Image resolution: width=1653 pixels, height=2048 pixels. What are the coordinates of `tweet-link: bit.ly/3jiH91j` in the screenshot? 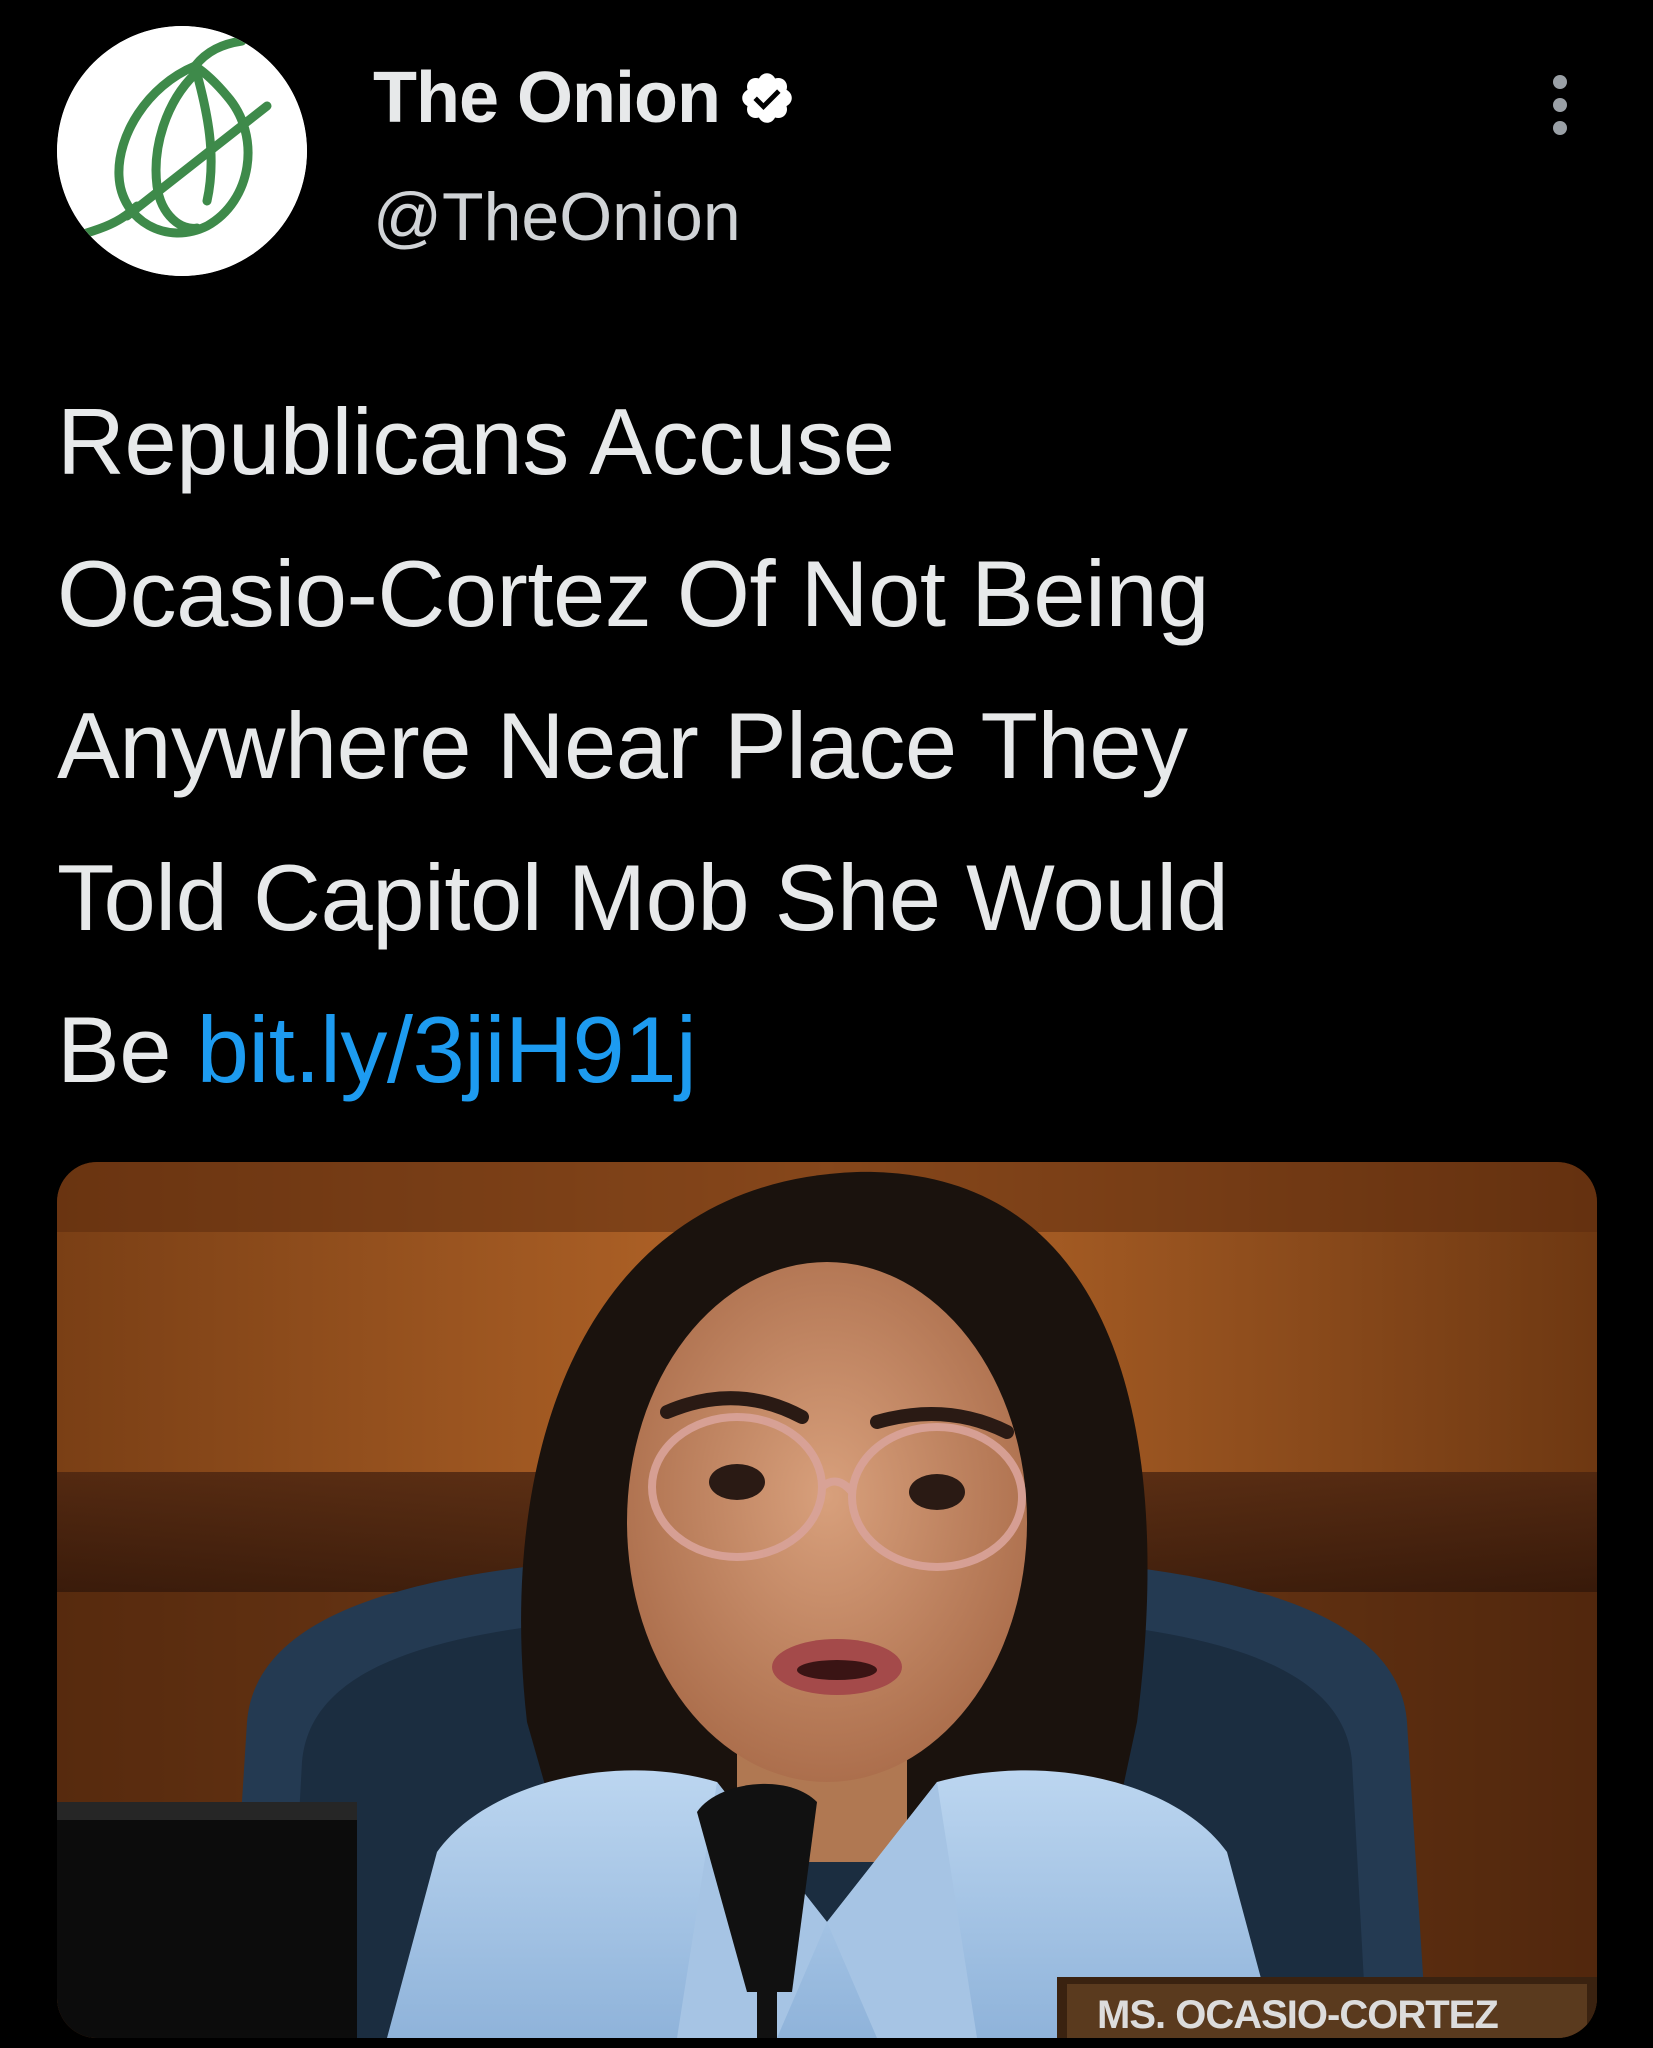 It's located at (447, 1049).